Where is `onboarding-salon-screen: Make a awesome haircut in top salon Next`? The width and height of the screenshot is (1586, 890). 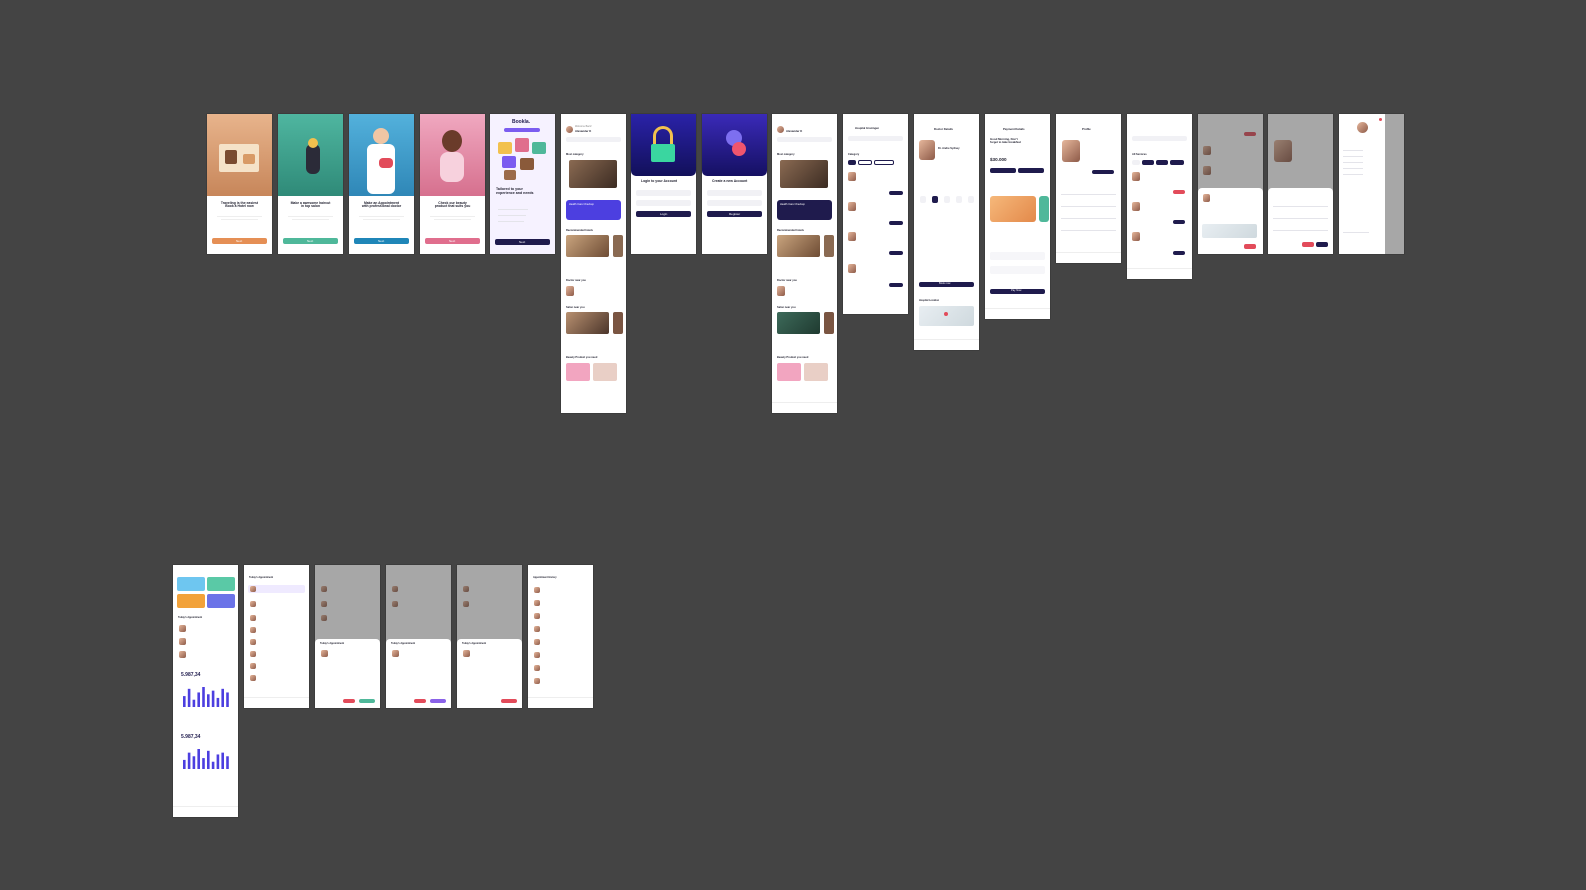 onboarding-salon-screen: Make a awesome haircut in top salon Next is located at coordinates (310, 184).